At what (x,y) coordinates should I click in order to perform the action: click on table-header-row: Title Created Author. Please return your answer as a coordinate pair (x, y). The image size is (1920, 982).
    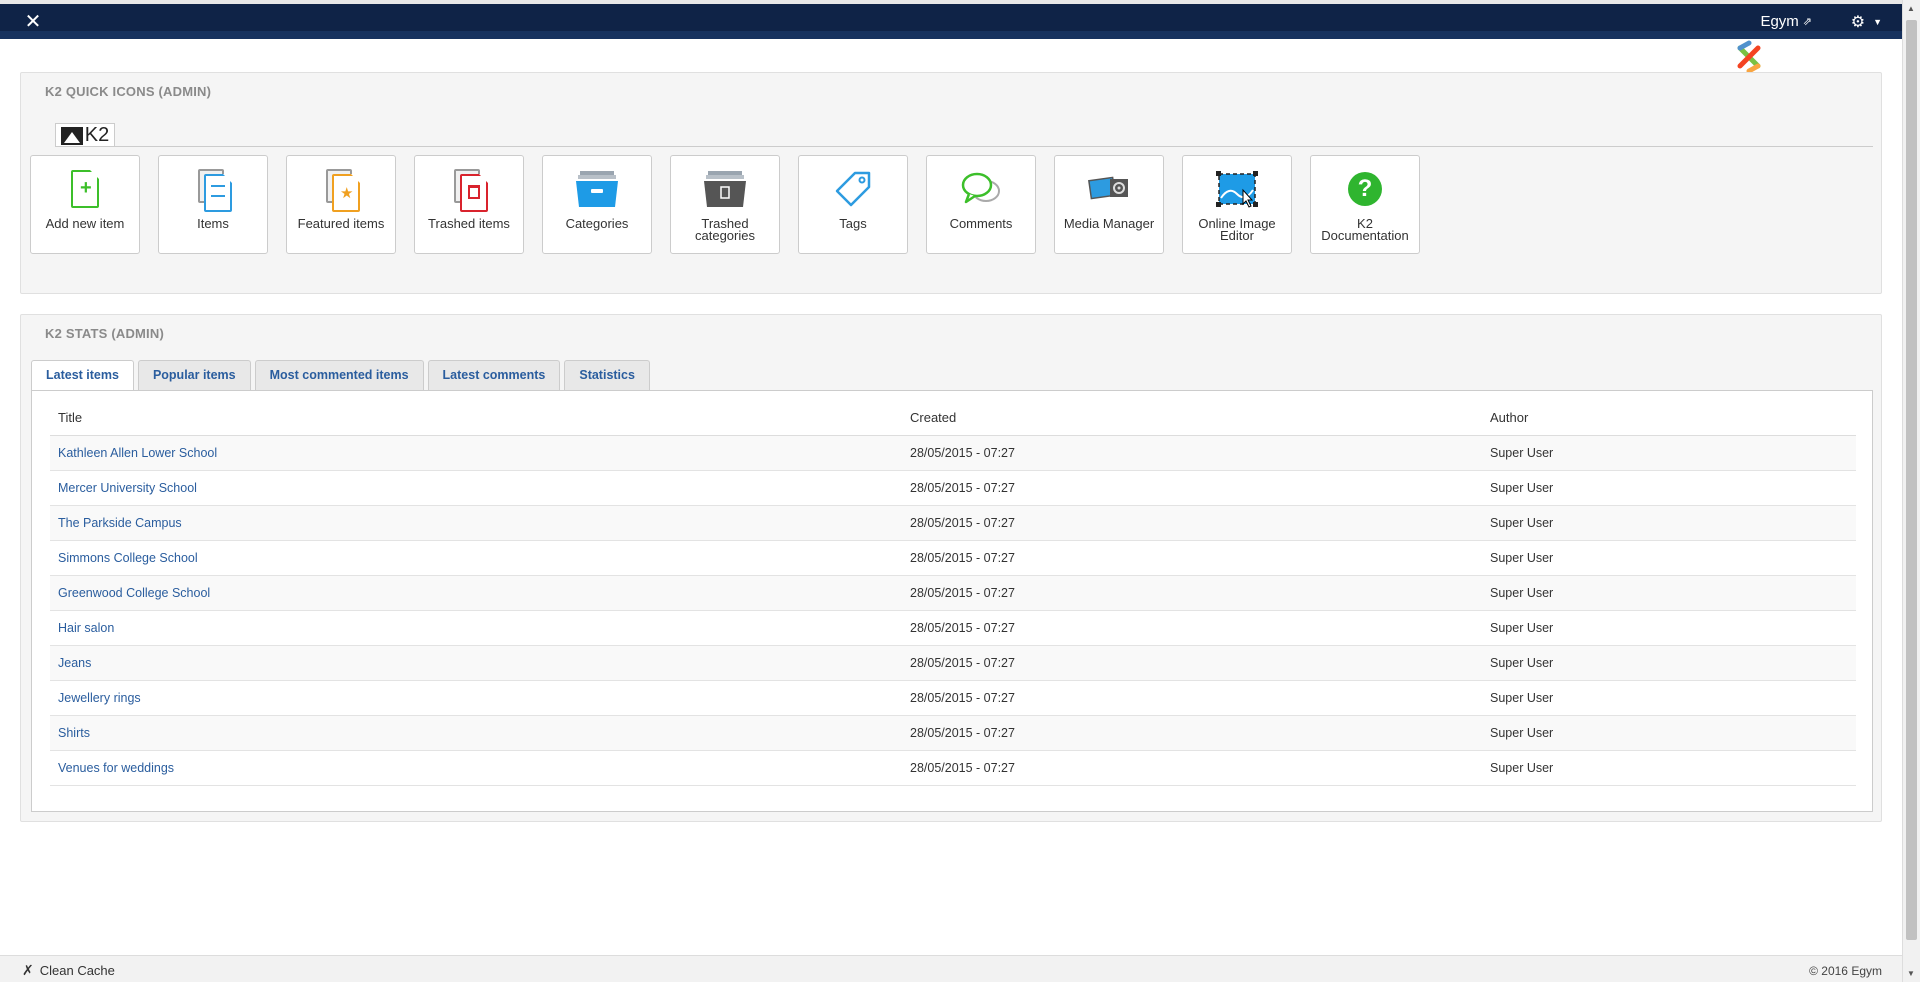
    Looking at the image, I should click on (953, 418).